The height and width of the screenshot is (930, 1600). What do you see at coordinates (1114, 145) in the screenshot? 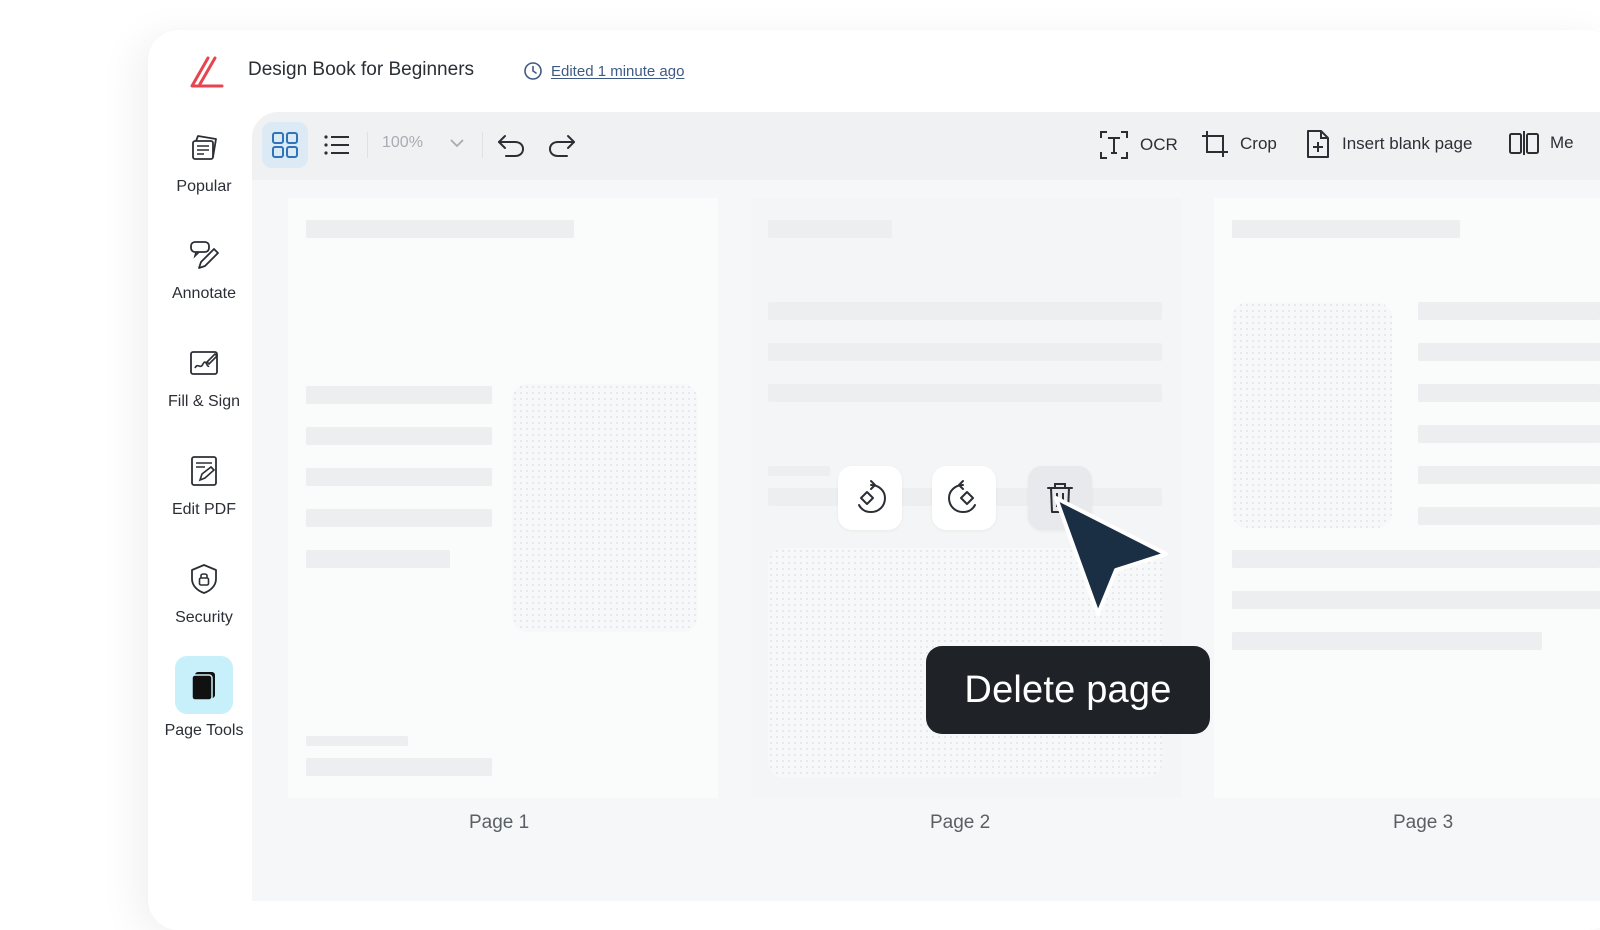
I see `ocr-icon` at bounding box center [1114, 145].